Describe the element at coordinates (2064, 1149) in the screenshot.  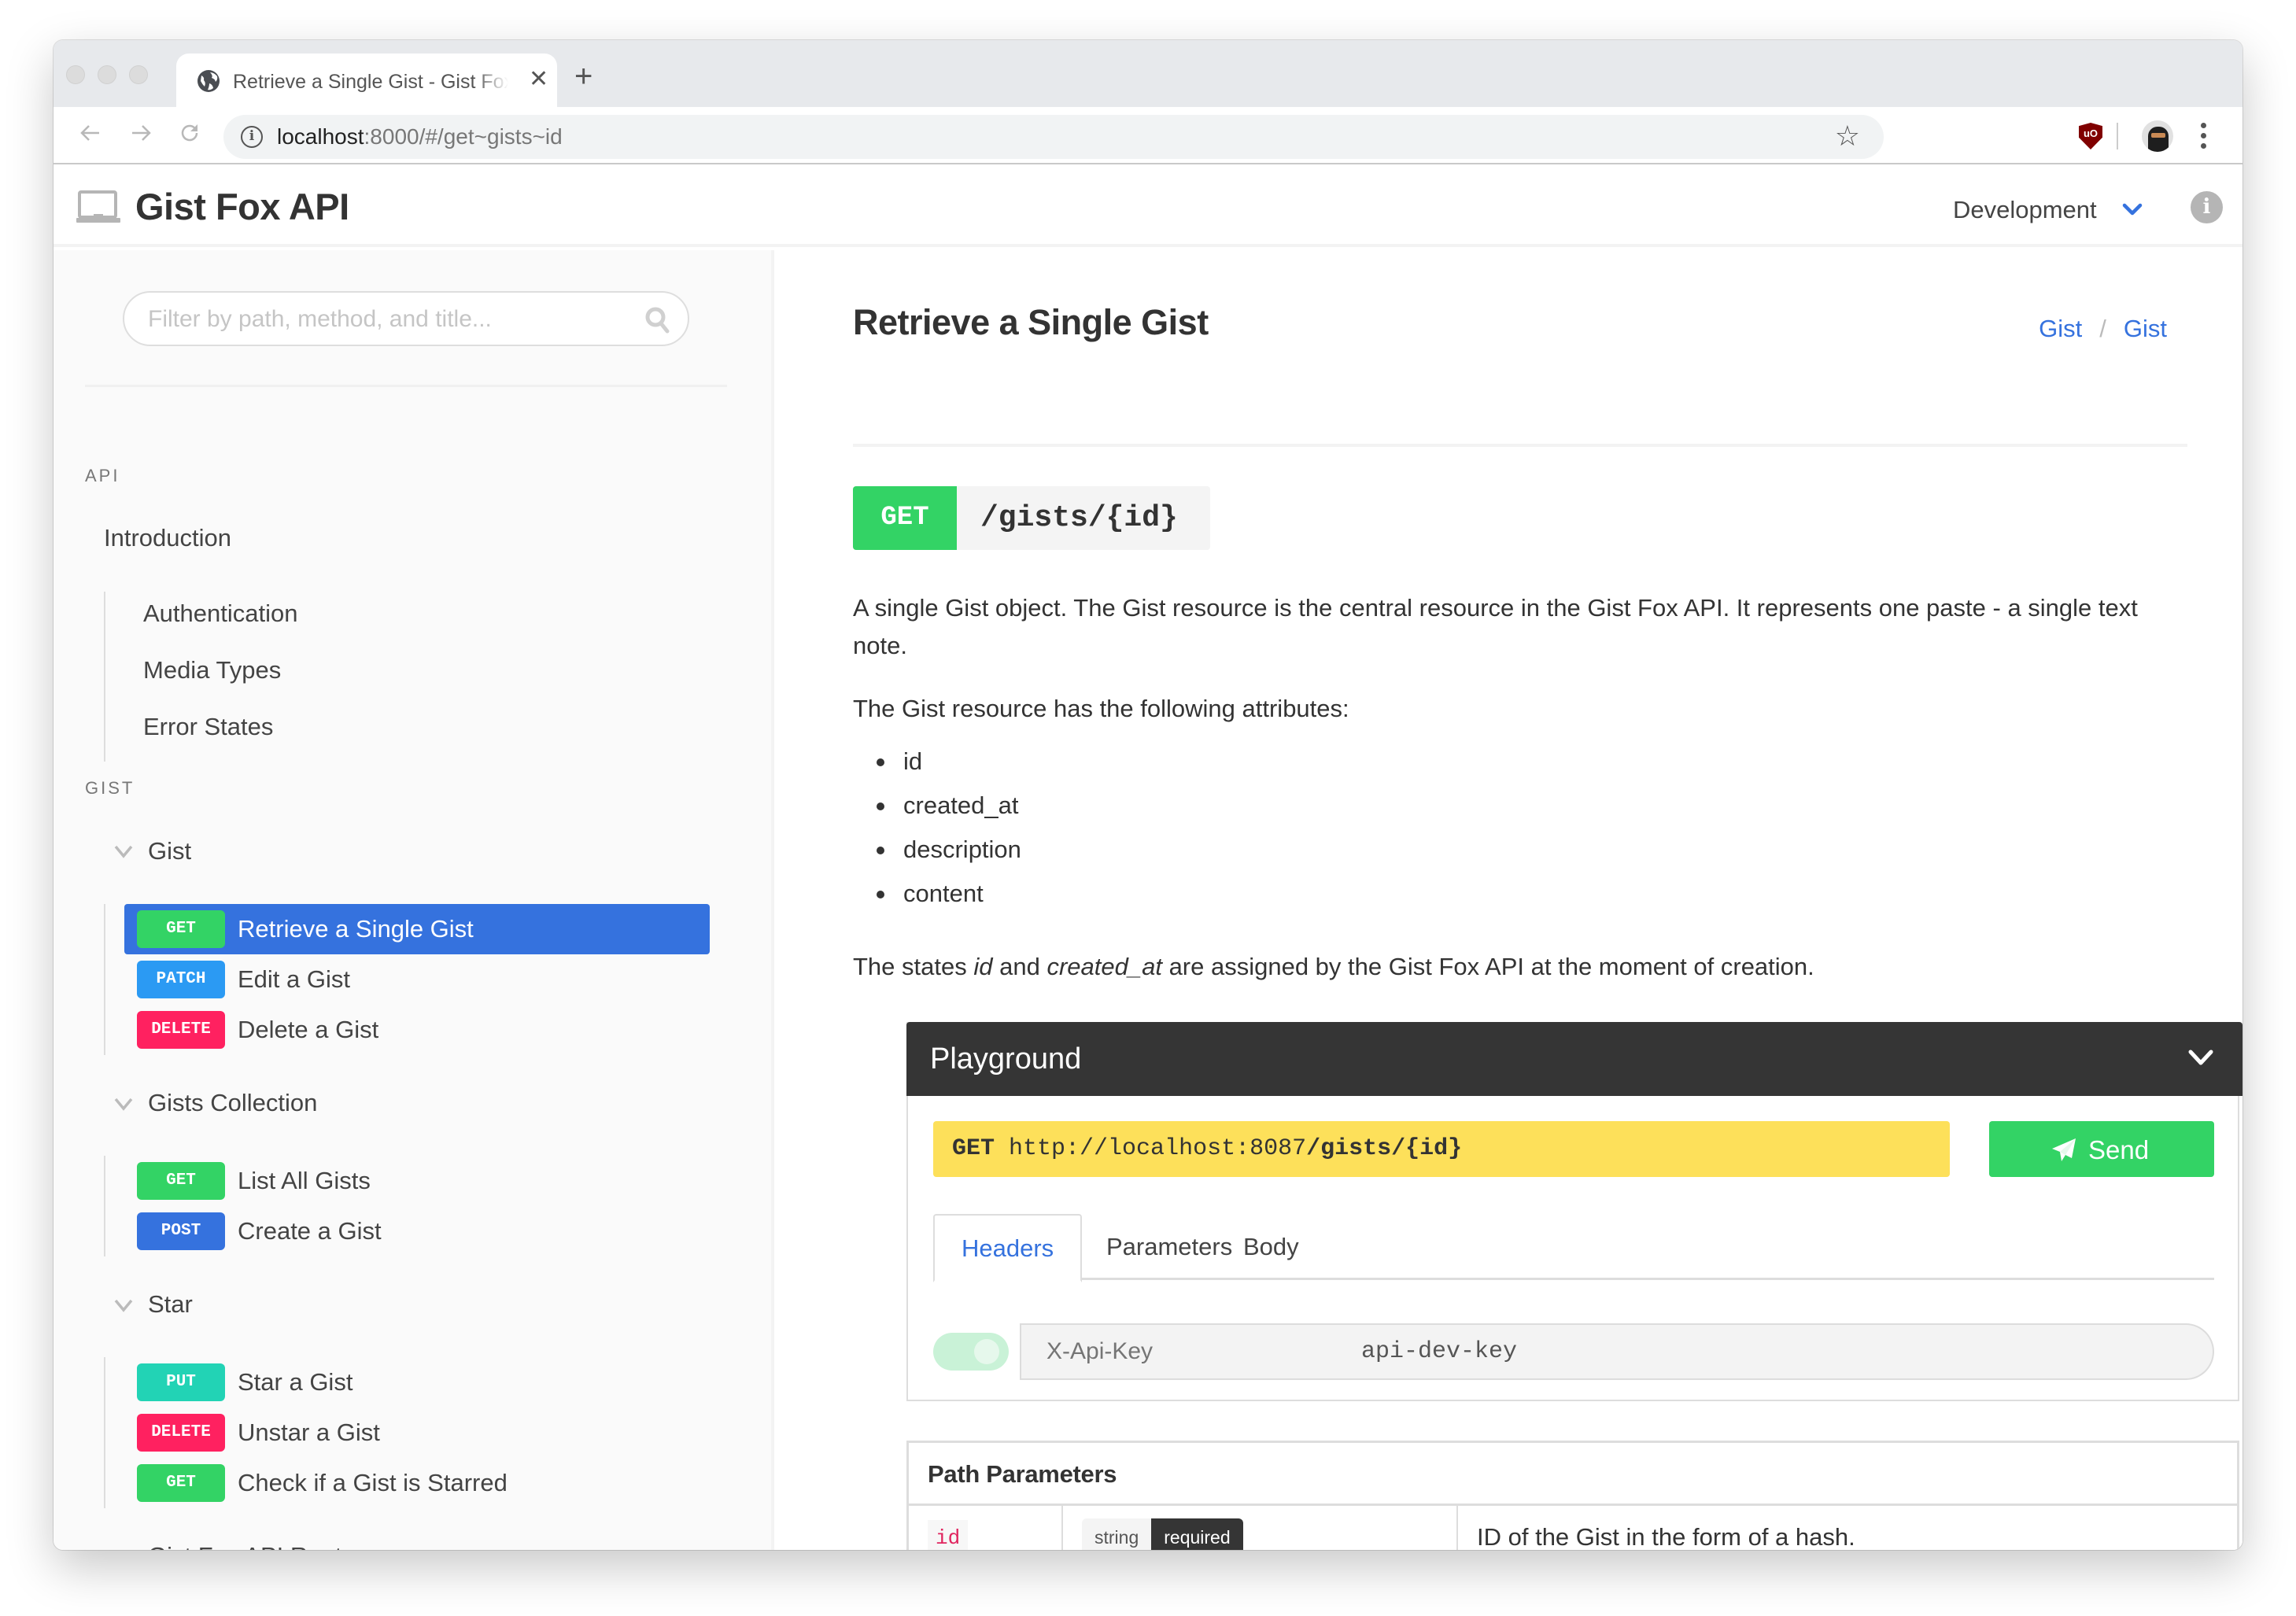
I see `paper-plane-icon` at that location.